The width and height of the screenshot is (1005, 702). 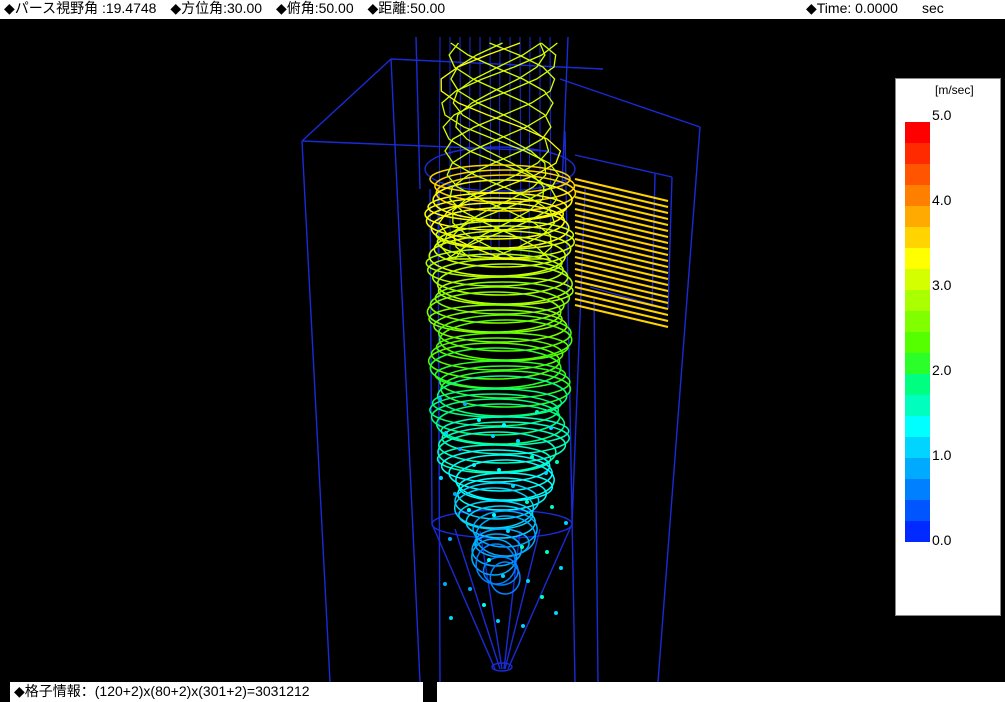 What do you see at coordinates (80, 8) in the screenshot?
I see `perspective-angle: ◆パース視野角 :19.4748` at bounding box center [80, 8].